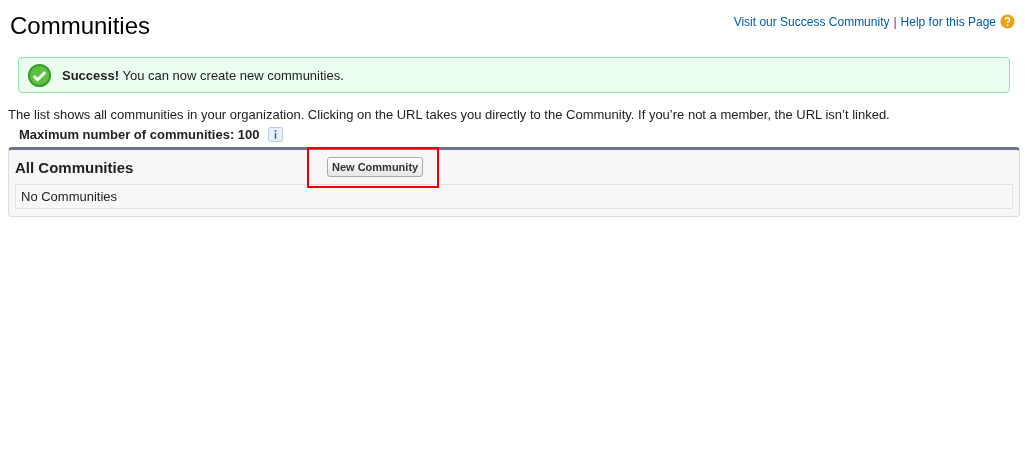  Describe the element at coordinates (39, 75) in the screenshot. I see `check-icon` at that location.